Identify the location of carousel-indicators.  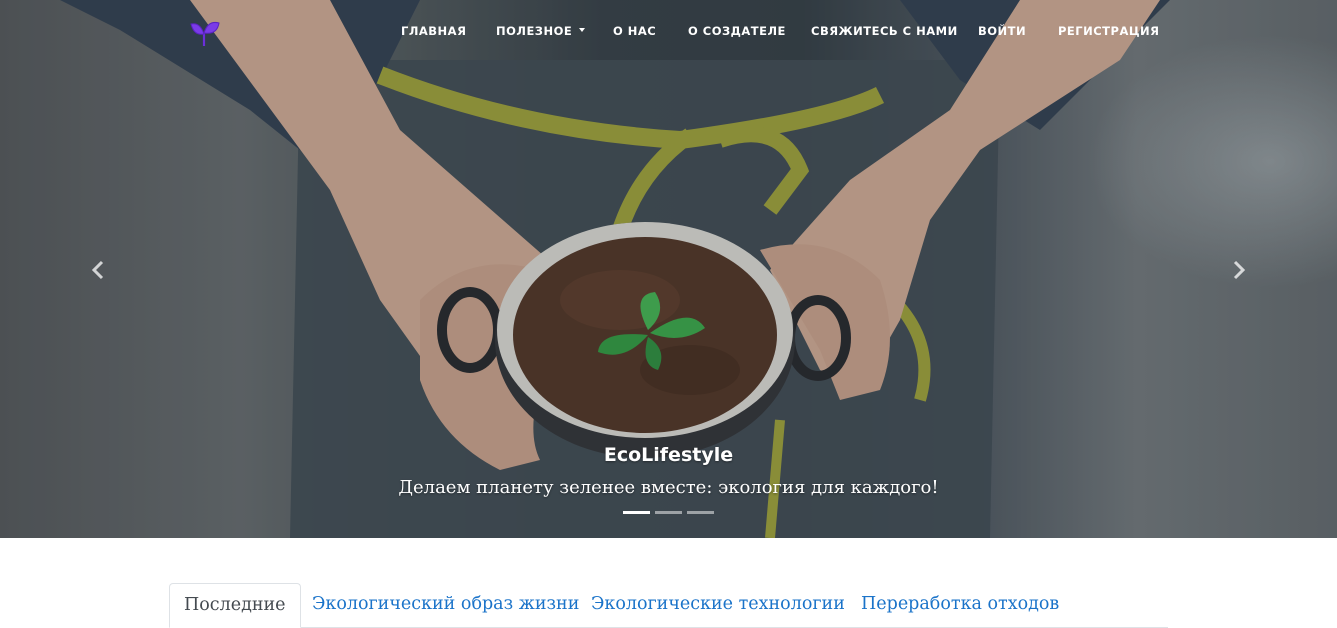
(668, 514).